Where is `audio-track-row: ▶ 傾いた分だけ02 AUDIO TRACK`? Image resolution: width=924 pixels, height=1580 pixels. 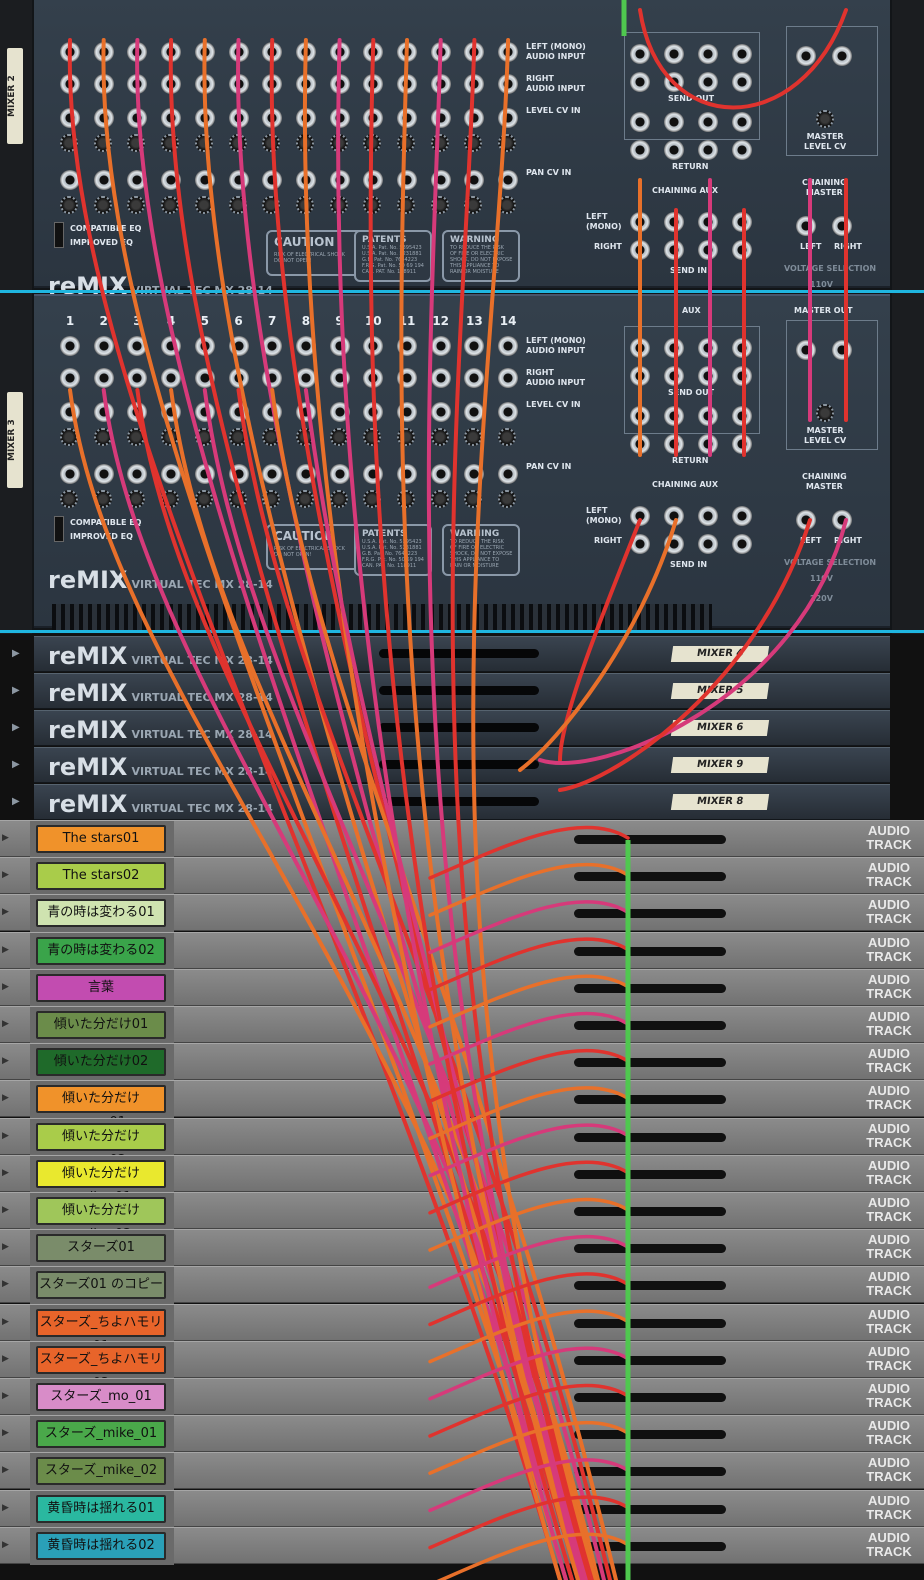 audio-track-row: ▶ 傾いた分だけ02 AUDIO TRACK is located at coordinates (462, 1062).